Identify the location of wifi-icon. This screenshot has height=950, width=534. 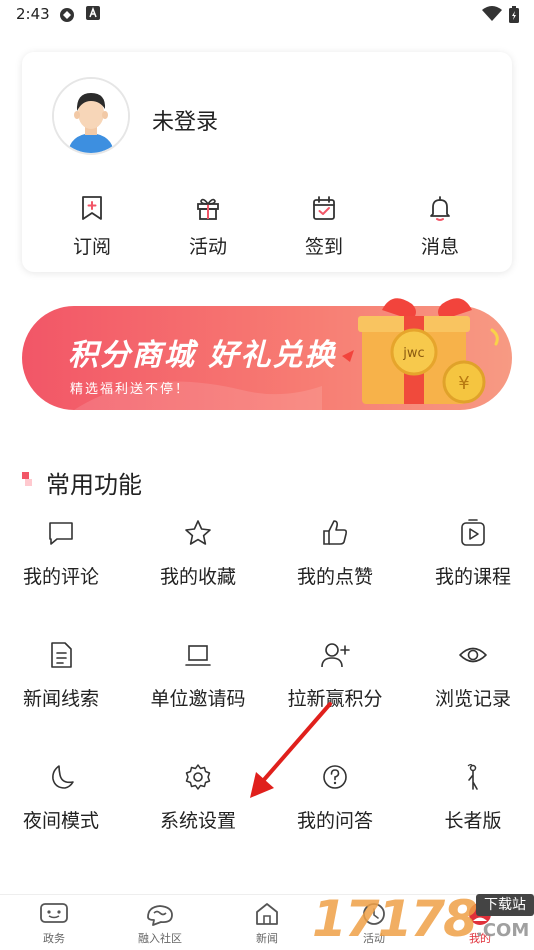
(492, 13).